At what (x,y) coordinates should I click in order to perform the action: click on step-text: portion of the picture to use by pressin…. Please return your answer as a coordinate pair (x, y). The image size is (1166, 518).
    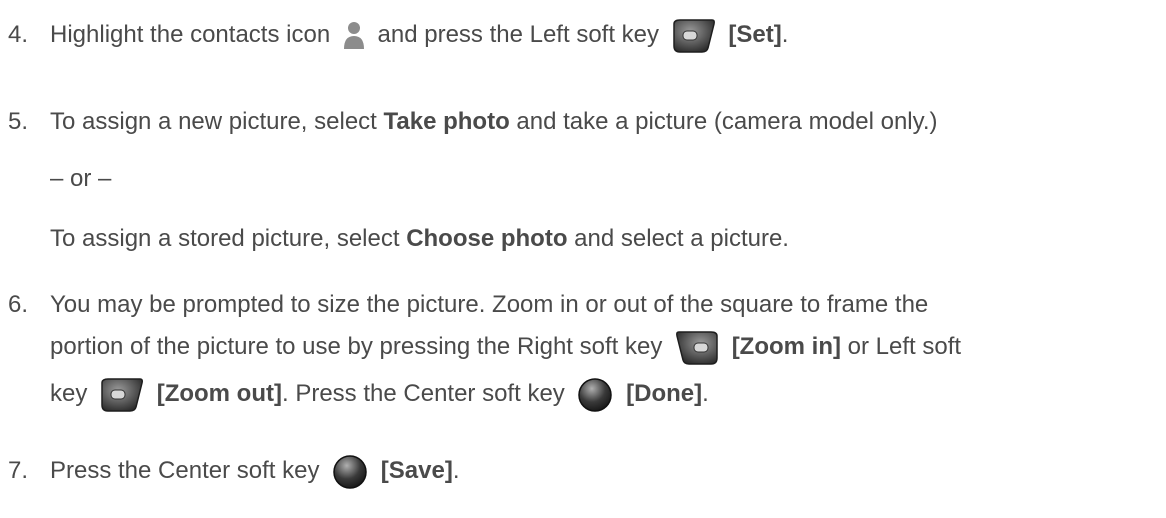
    Looking at the image, I should click on (356, 346).